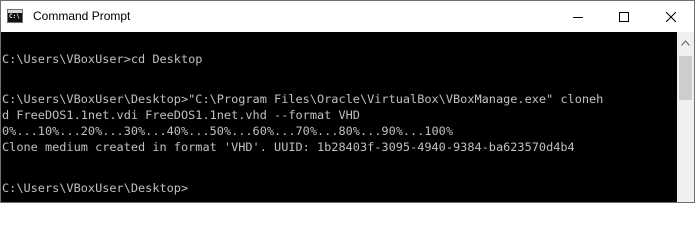 The width and height of the screenshot is (695, 240). I want to click on command-prompt-icon: C:\, so click(15, 16).